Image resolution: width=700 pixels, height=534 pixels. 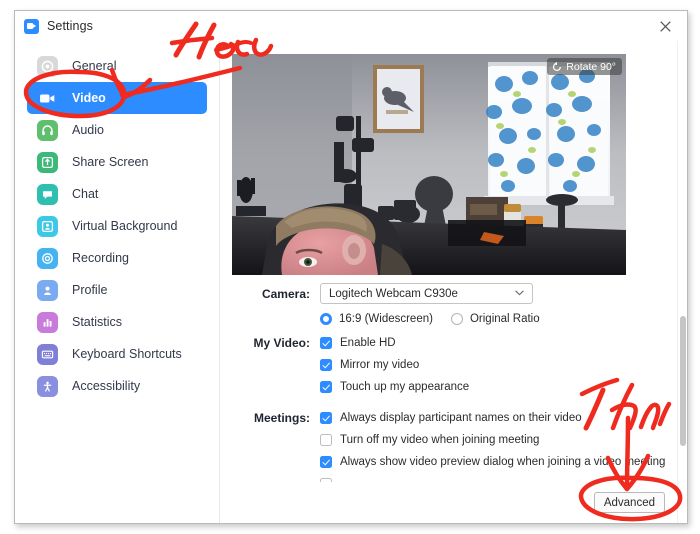 I want to click on checkbox-always-show-video-preview-dialog, so click(x=326, y=462).